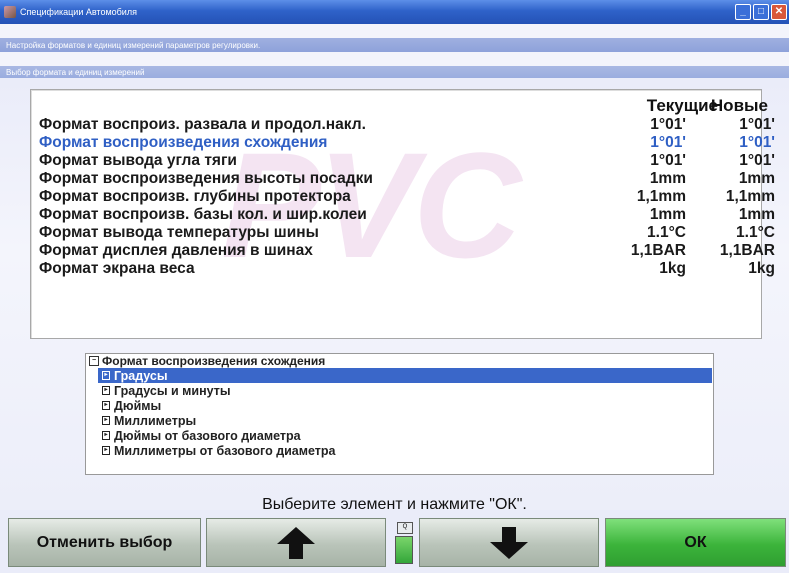 This screenshot has height=573, width=789. What do you see at coordinates (399, 361) in the screenshot?
I see `options-header: − Формат воспроизведения схождения` at bounding box center [399, 361].